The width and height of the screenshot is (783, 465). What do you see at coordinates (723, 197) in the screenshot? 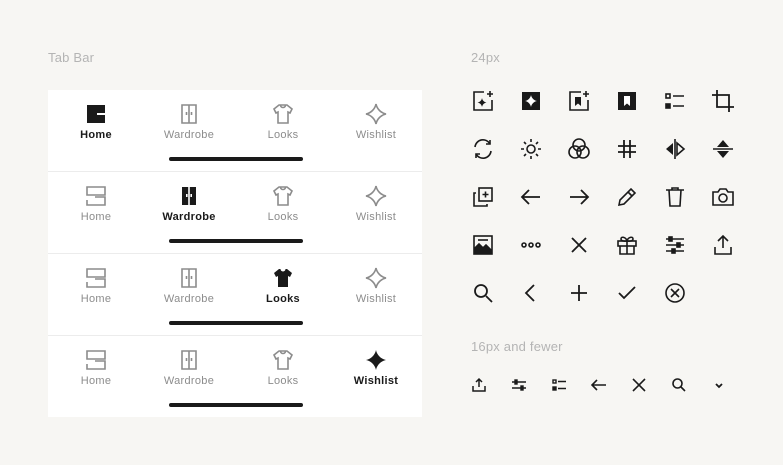
I see `camera-icon` at bounding box center [723, 197].